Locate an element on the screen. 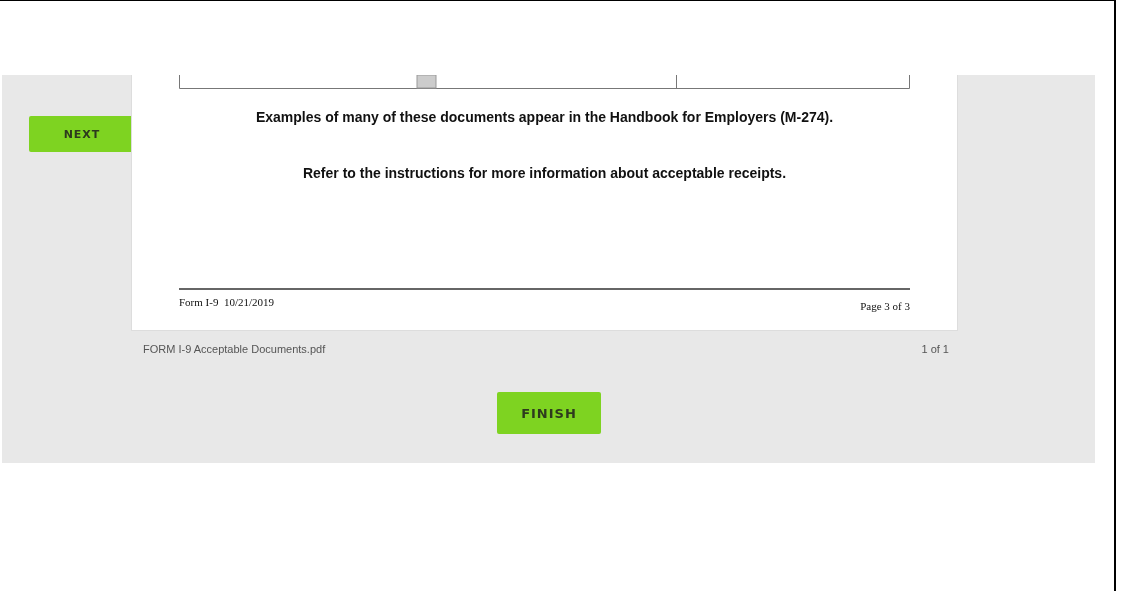  page-number: Page 3 of 3 is located at coordinates (885, 306).